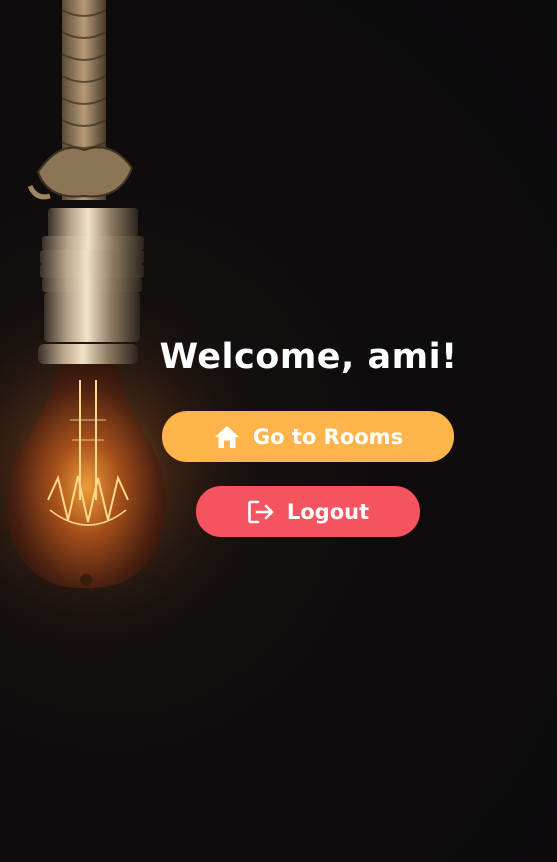  Describe the element at coordinates (328, 436) in the screenshot. I see `go-to-rooms-label: Go to Rooms` at that location.